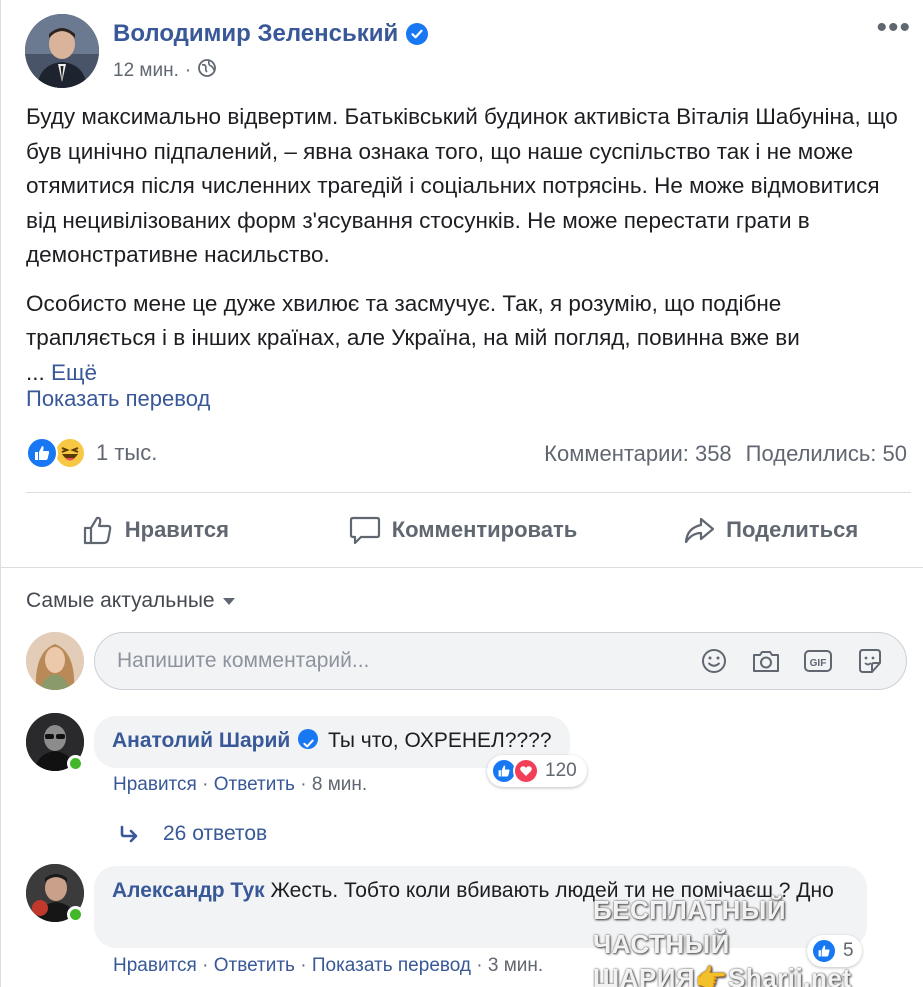 Image resolution: width=923 pixels, height=987 pixels. I want to click on author-name: Володимир Зеленський, so click(271, 34).